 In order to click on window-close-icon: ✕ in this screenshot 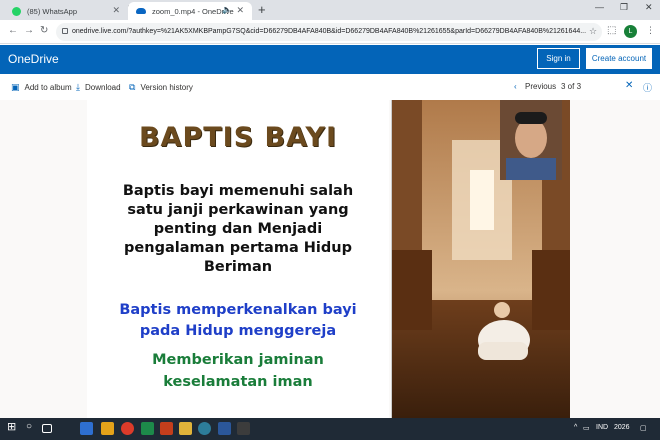, I will do `click(649, 7)`.